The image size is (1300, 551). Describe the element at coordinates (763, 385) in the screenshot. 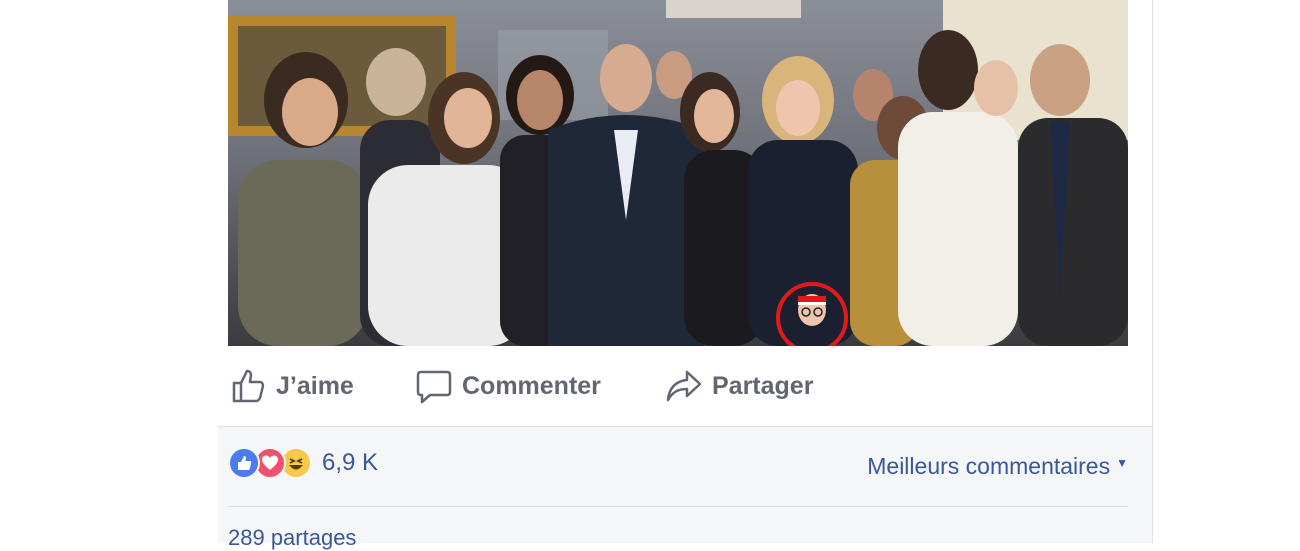

I see `share-label: Partager` at that location.